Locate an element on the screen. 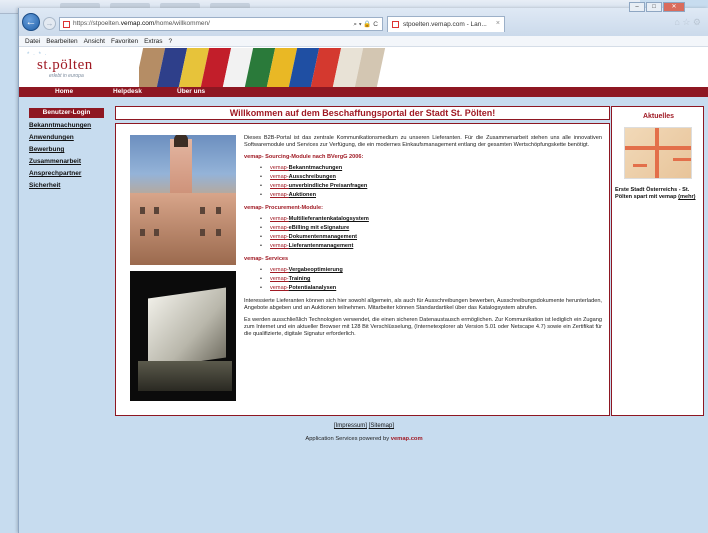 The height and width of the screenshot is (533, 708). maximize-button: □ is located at coordinates (654, 7).